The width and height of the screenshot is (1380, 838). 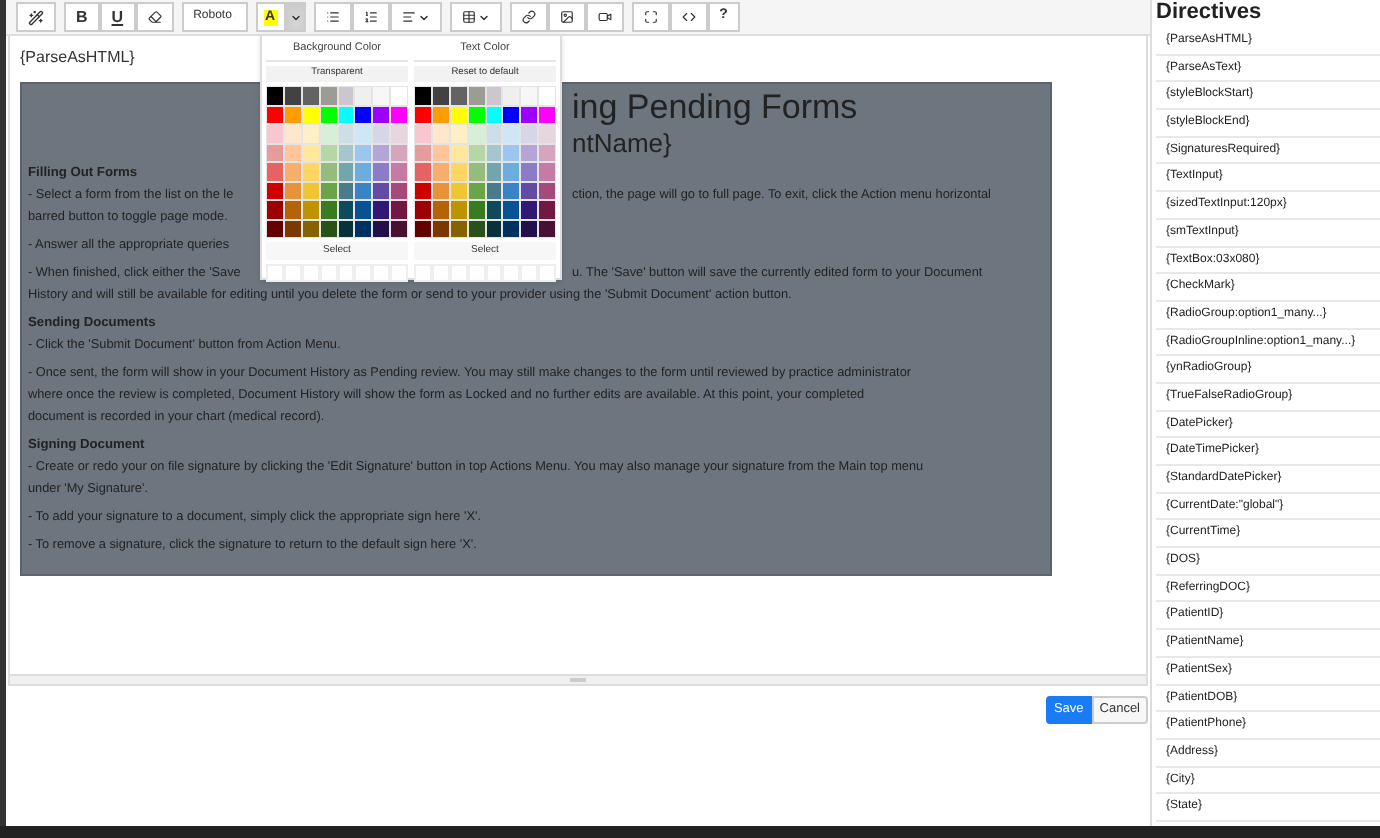 I want to click on code-icon, so click(x=688, y=17).